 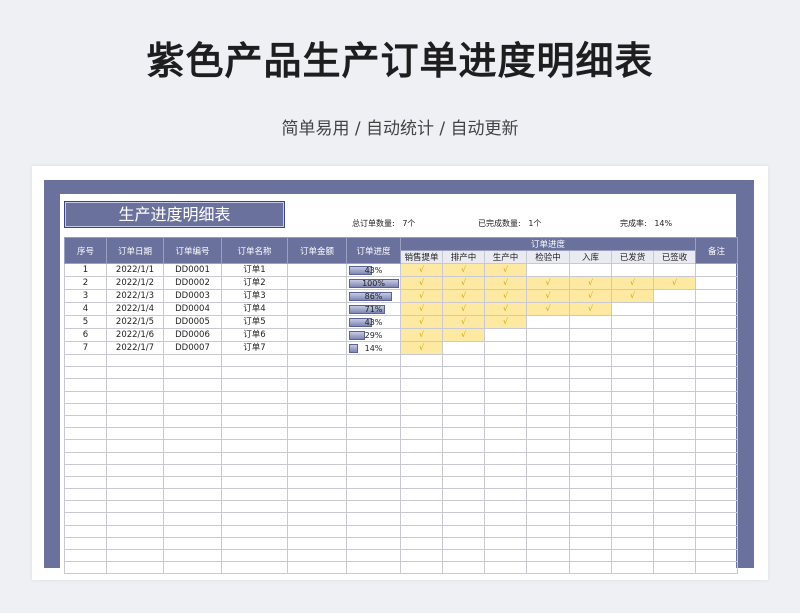 What do you see at coordinates (85, 250) in the screenshot?
I see `col-header-seq: 序号` at bounding box center [85, 250].